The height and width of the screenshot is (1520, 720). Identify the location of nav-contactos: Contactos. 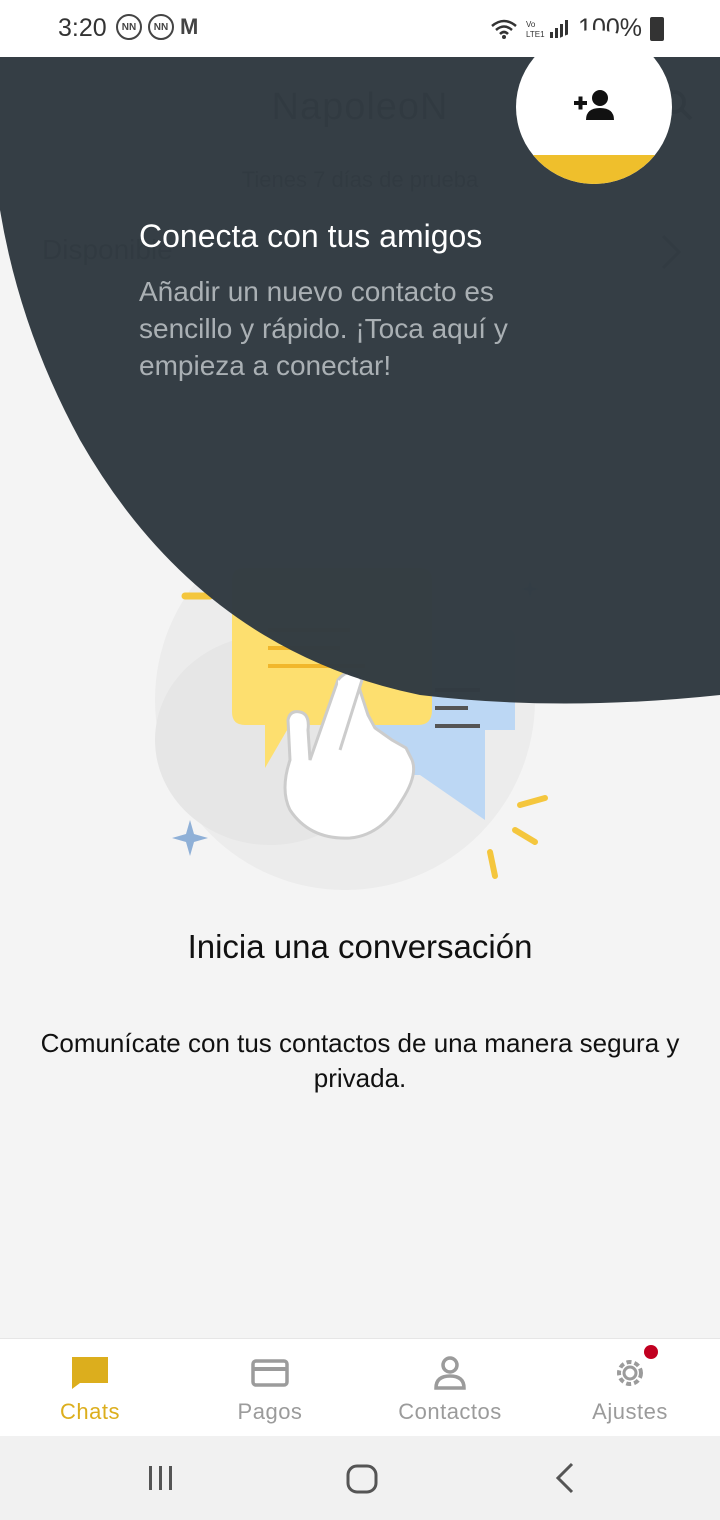
(450, 1388).